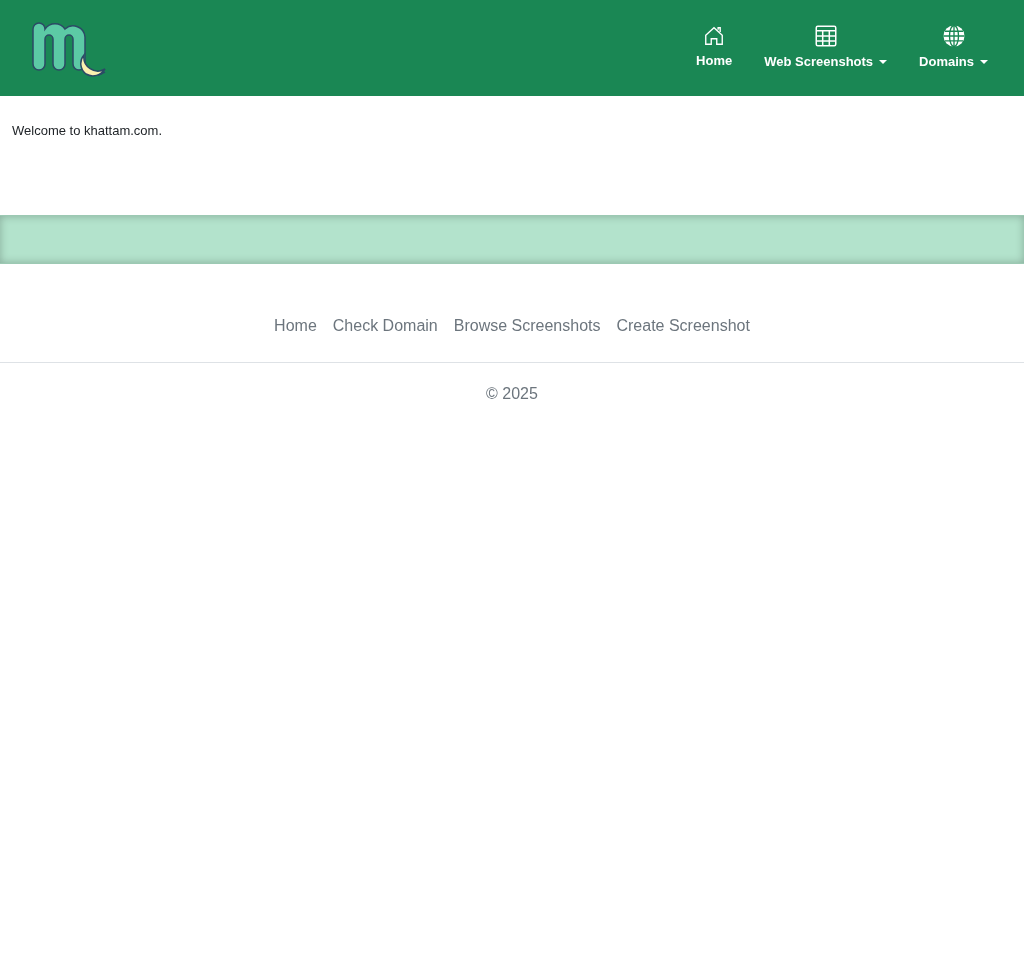  I want to click on nav-link: Home, so click(714, 48).